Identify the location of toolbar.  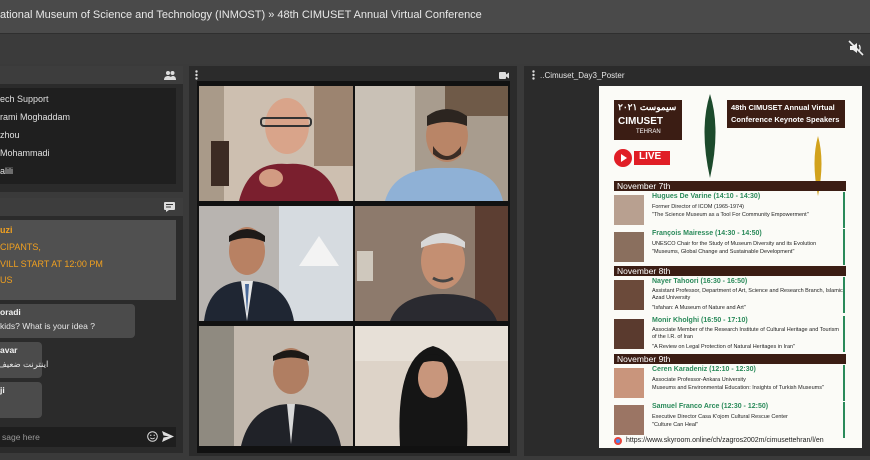
(435, 49).